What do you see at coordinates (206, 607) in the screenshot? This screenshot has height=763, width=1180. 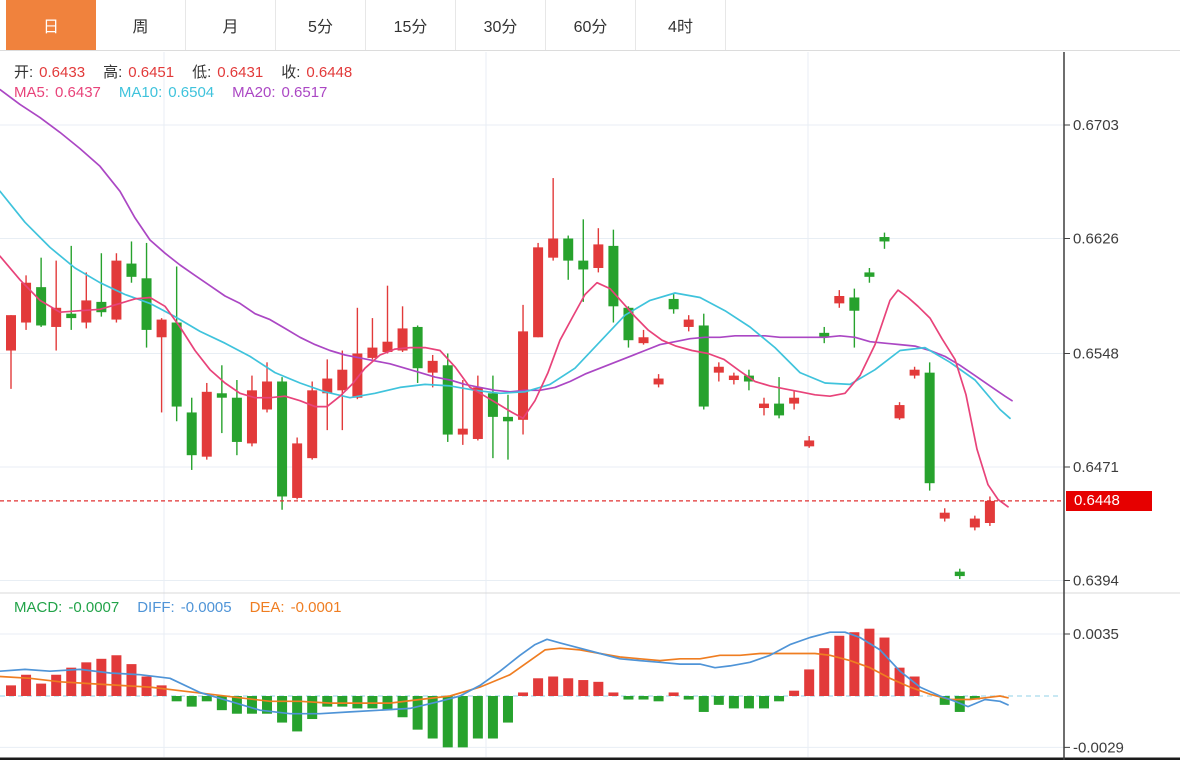 I see `info-value: -0.0005` at bounding box center [206, 607].